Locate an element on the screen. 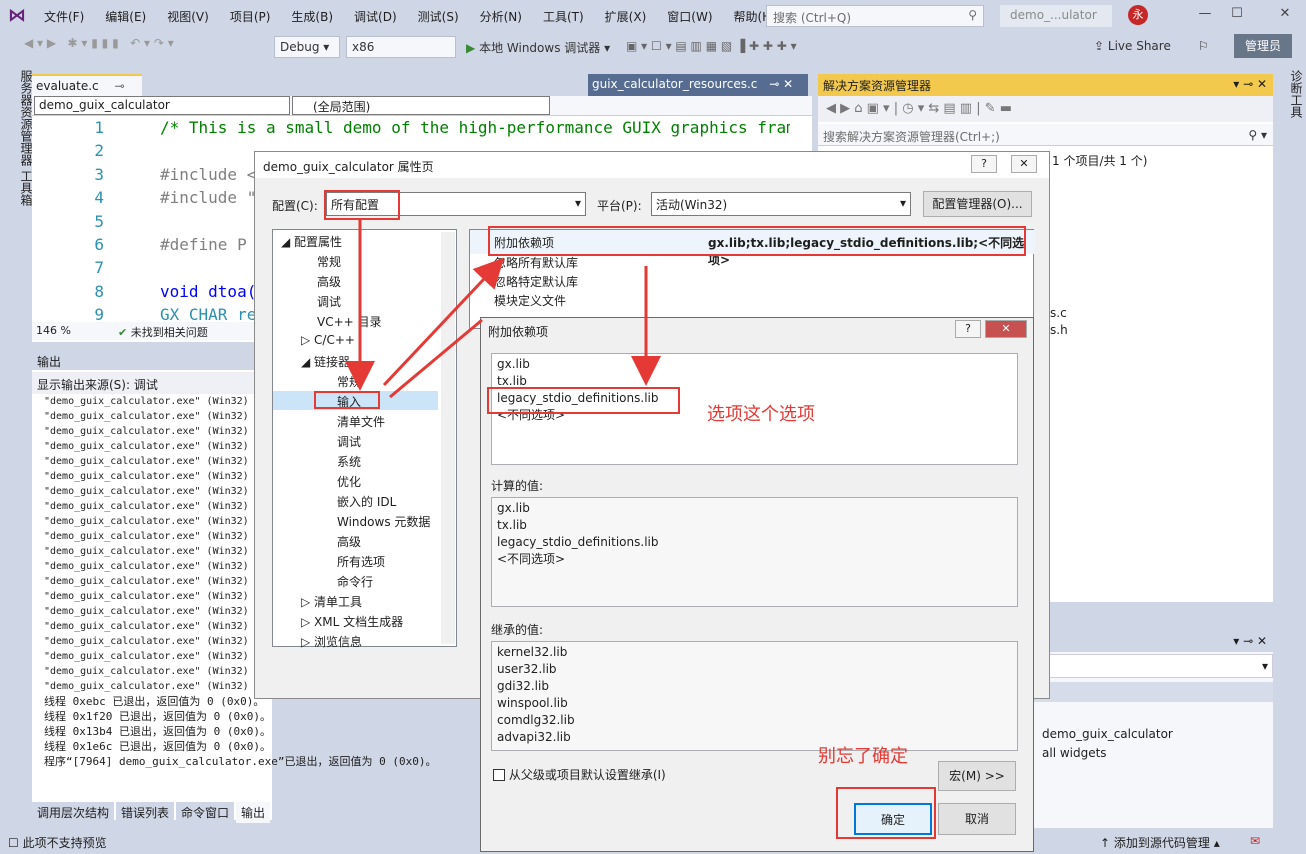  annotation-arrows is located at coordinates (503, 309).